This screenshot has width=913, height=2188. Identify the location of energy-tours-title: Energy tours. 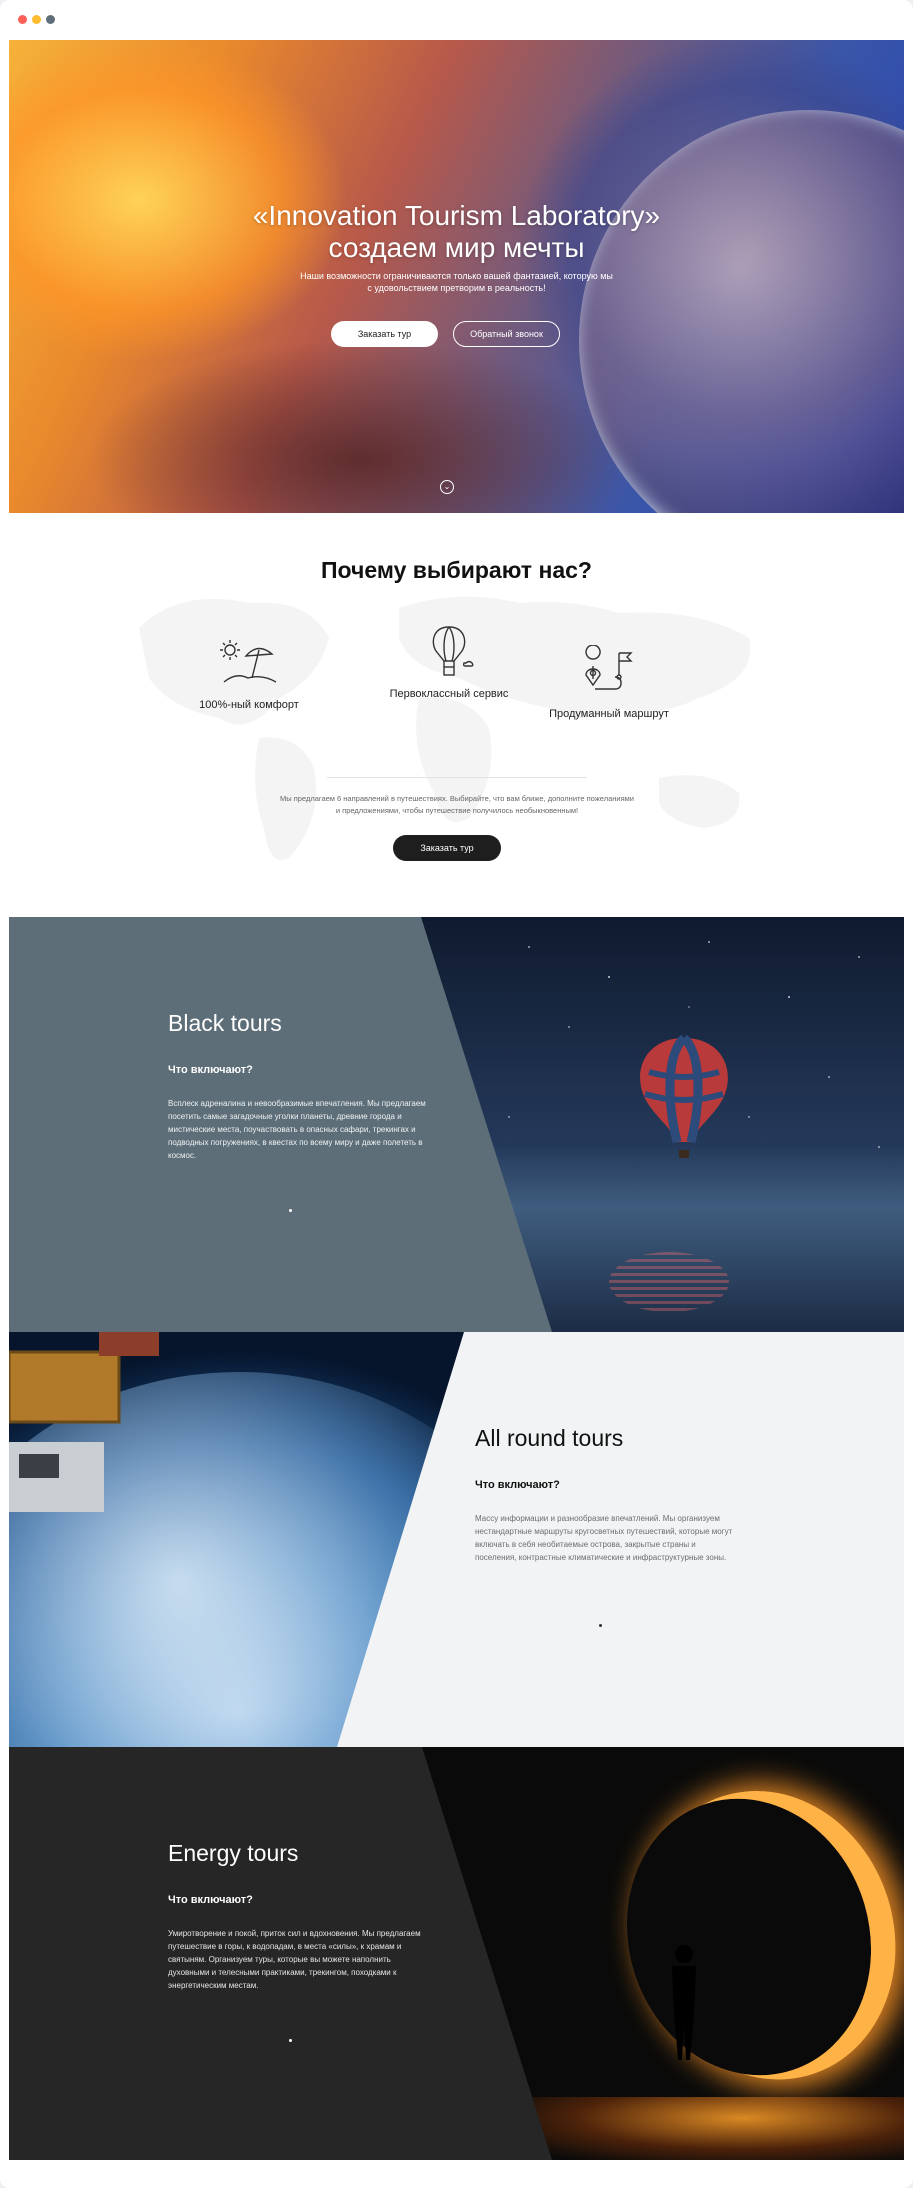
(233, 1853).